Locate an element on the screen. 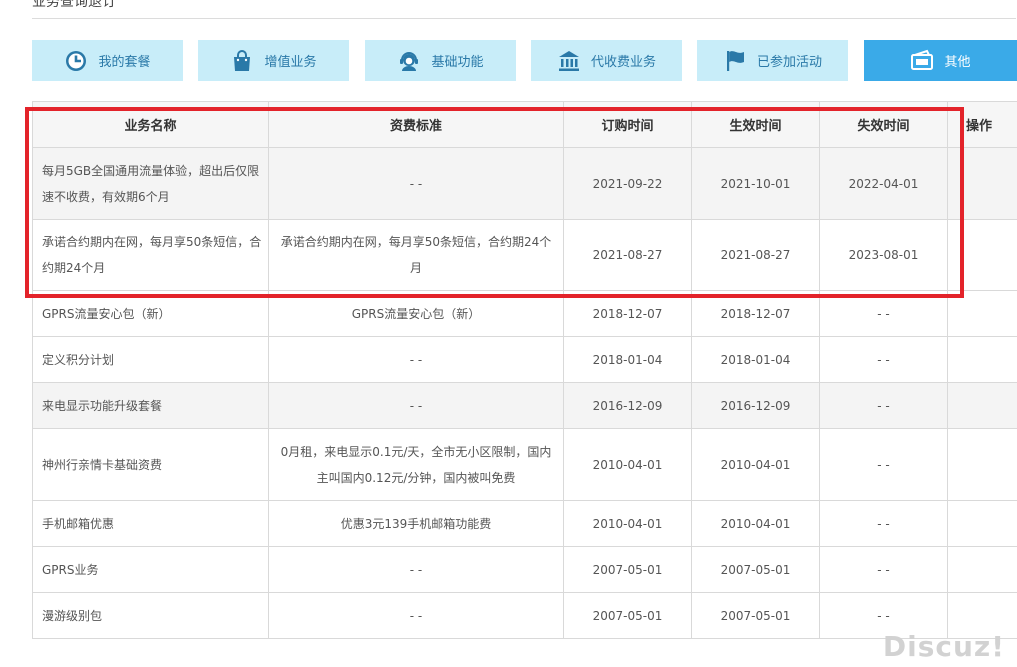 This screenshot has height=667, width=1017. tab-basic-functions: 基础功能 is located at coordinates (440, 60).